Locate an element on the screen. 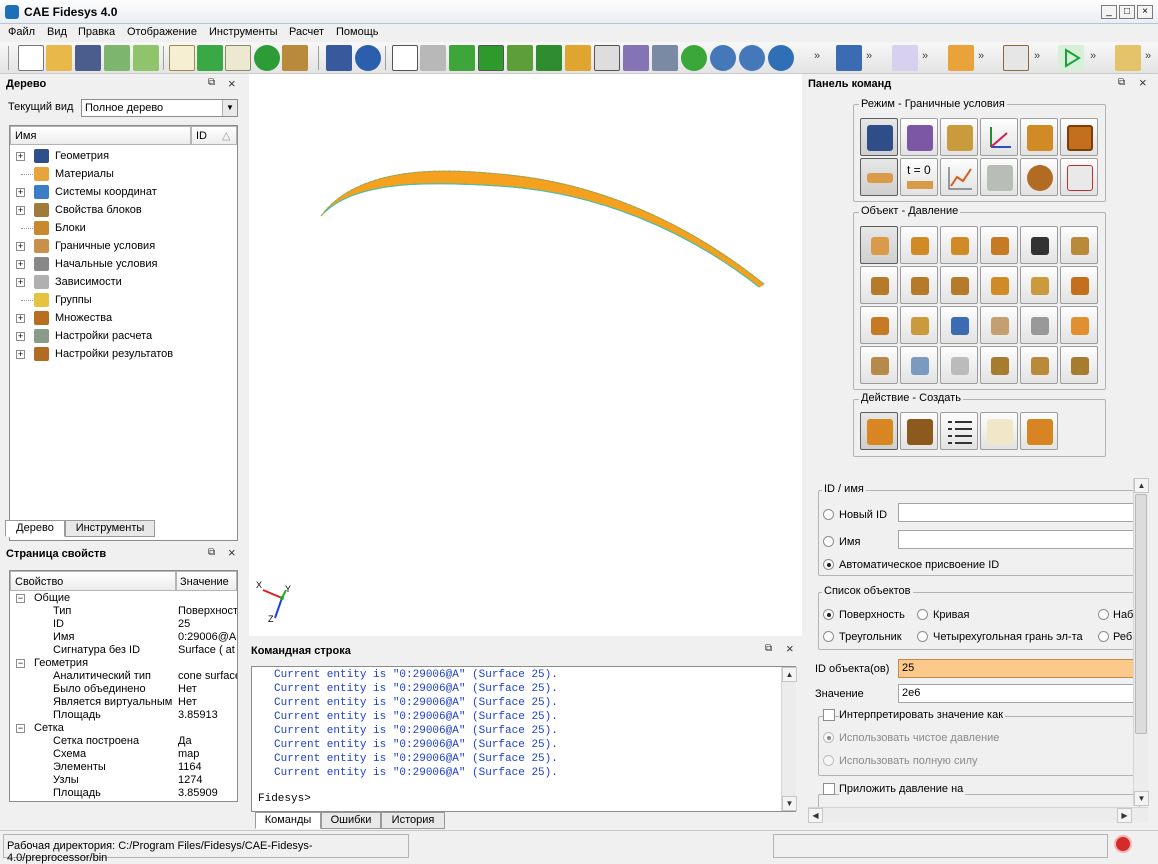 The image size is (1158, 864). mode-results-button is located at coordinates (1039, 177).